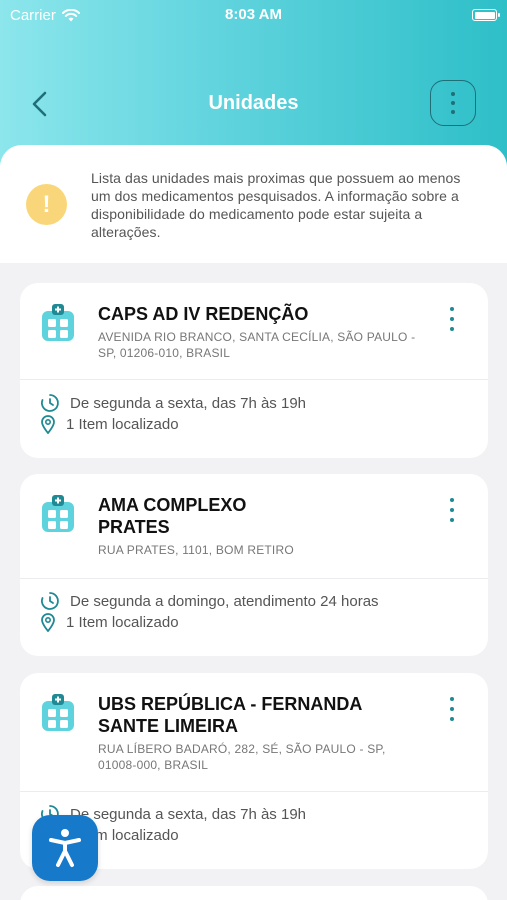 The width and height of the screenshot is (507, 900). I want to click on accessibility-icon, so click(65, 848).